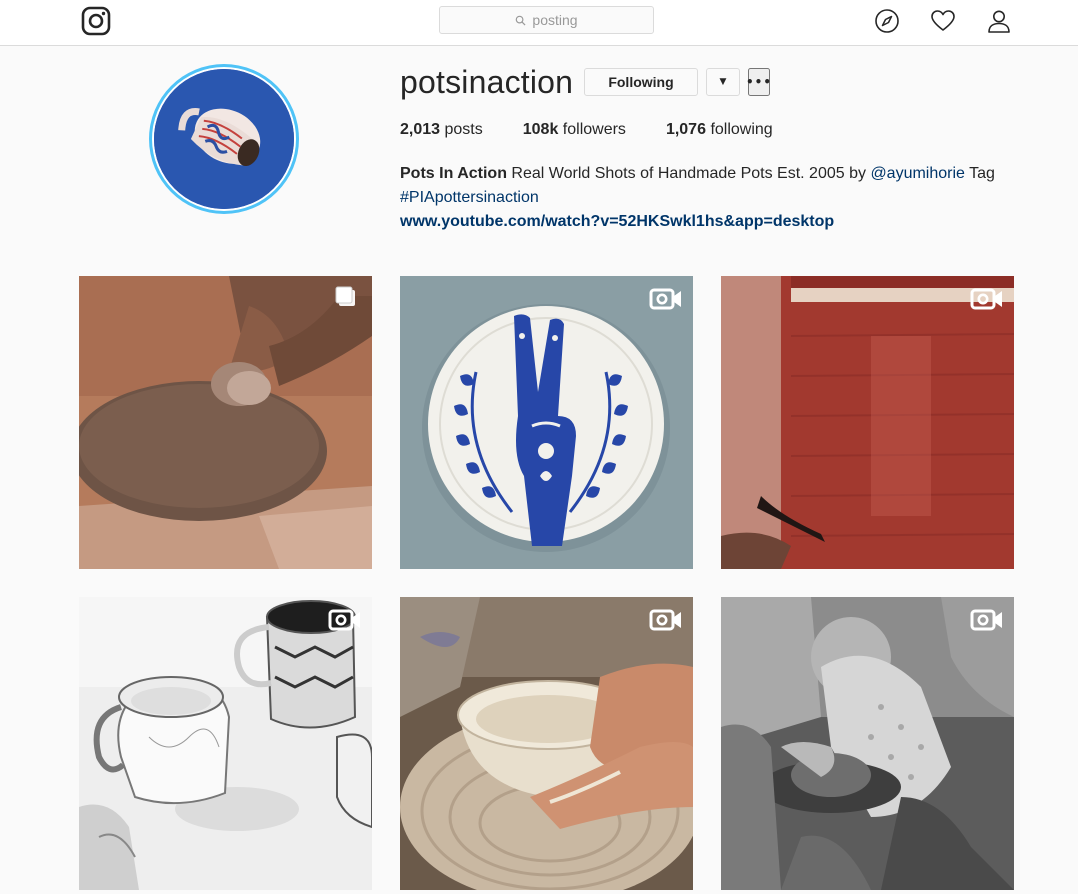 Image resolution: width=1078 pixels, height=894 pixels. I want to click on search-input: posting, so click(546, 20).